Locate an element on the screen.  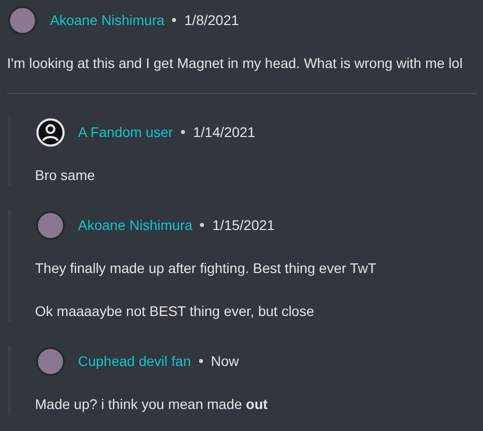
comment-date: 1/8/2021 is located at coordinates (211, 20).